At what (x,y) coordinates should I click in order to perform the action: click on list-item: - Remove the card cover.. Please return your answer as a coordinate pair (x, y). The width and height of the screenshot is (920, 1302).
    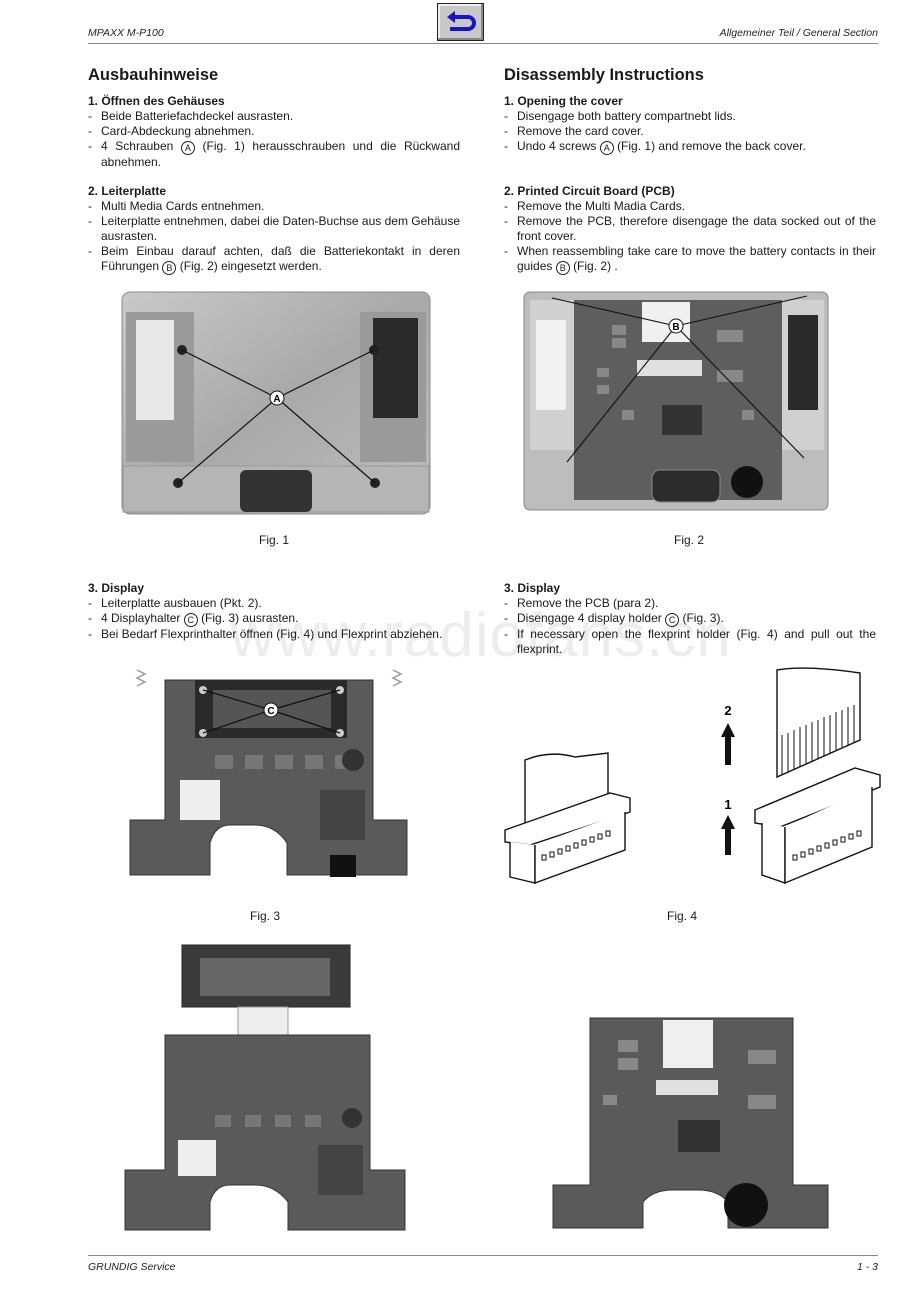
    Looking at the image, I should click on (574, 131).